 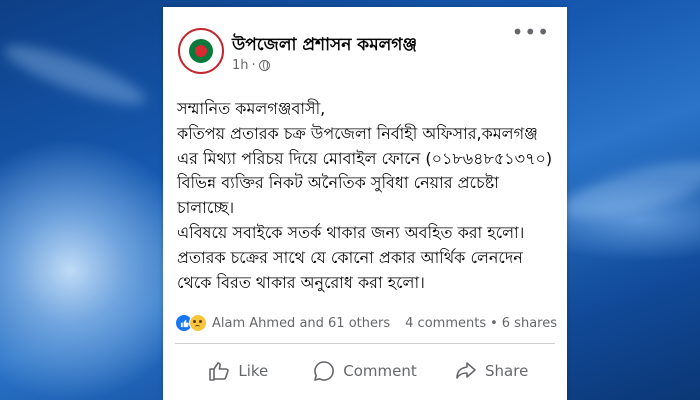 I want to click on share-button: Share, so click(x=491, y=371).